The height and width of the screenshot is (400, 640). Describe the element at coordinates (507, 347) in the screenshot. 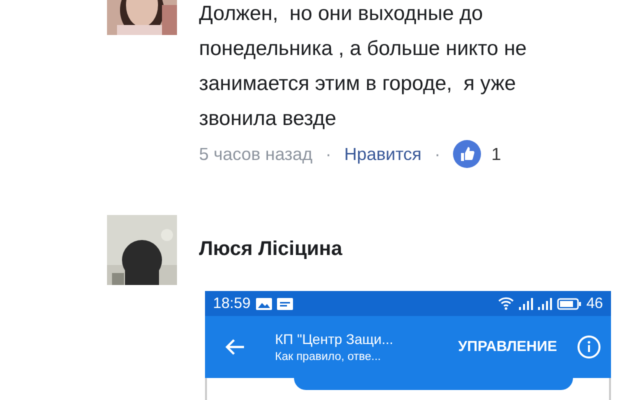

I see `manage-button: УПРАВЛЕНИЕ` at that location.